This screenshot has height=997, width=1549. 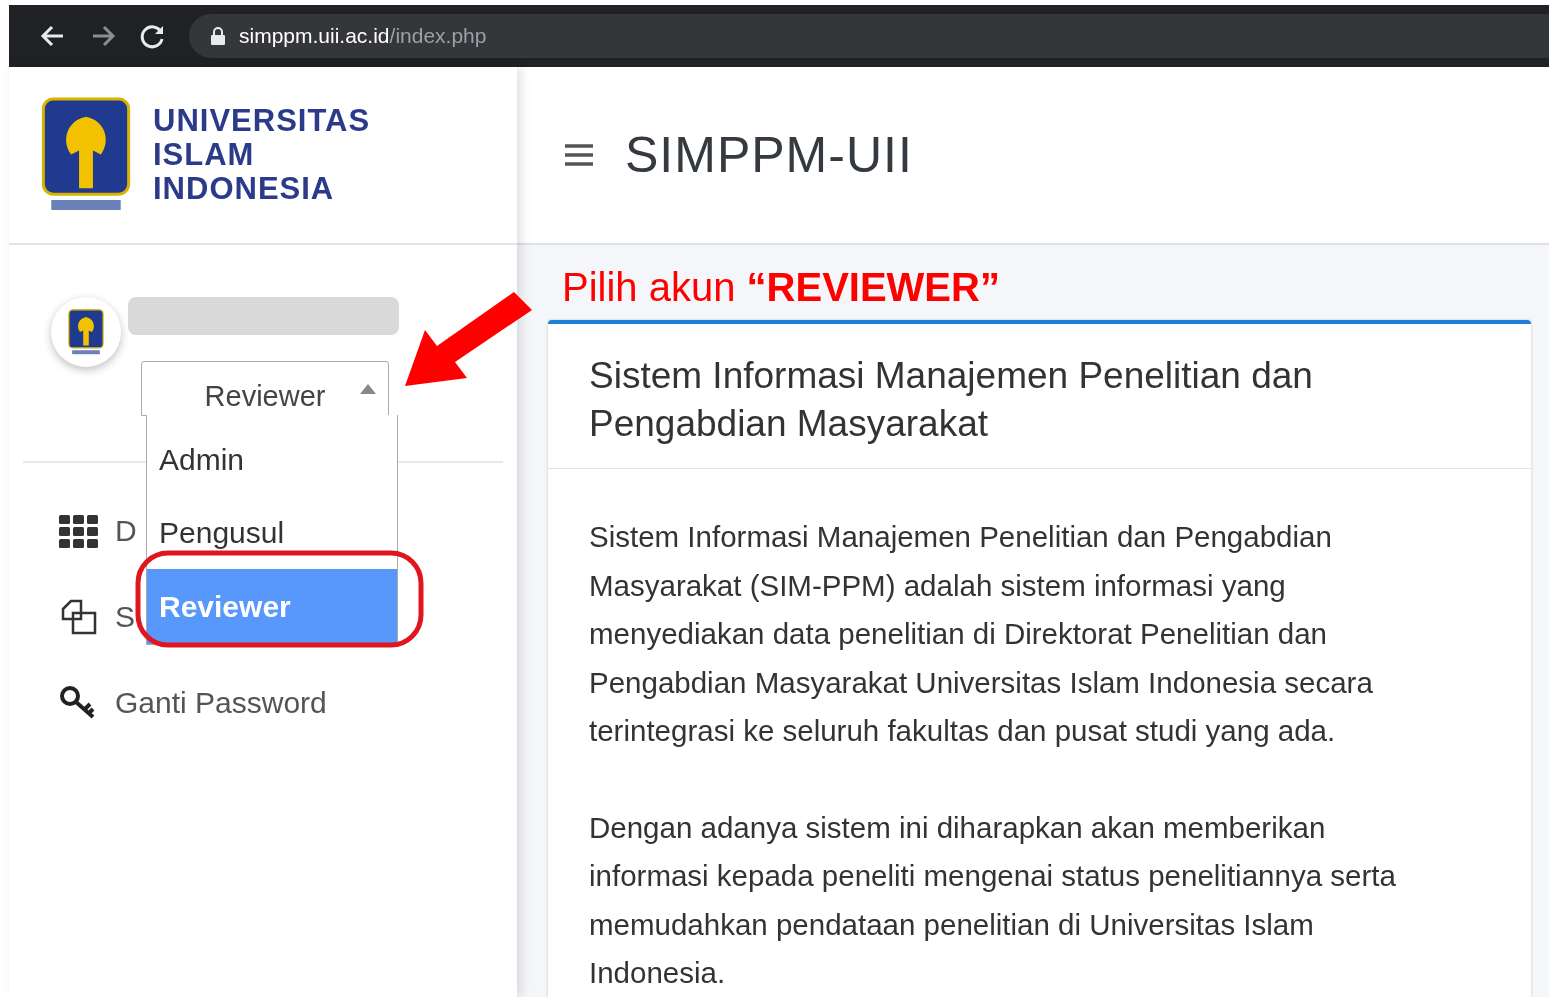 What do you see at coordinates (981, 634) in the screenshot?
I see `card-paragraph: Sistem Informasi Manajemen Penelitian dan Pengabdian Masyarakat (SIM-PPM) adalah sistem informasi yang menyediakan data penelitian di Direktorat Penelitian dan Pengabdian Masyarakat Universitas Islam Indonesia secara terintegrasi ke seluruh fakultas dan pusat studi yang ada.` at bounding box center [981, 634].